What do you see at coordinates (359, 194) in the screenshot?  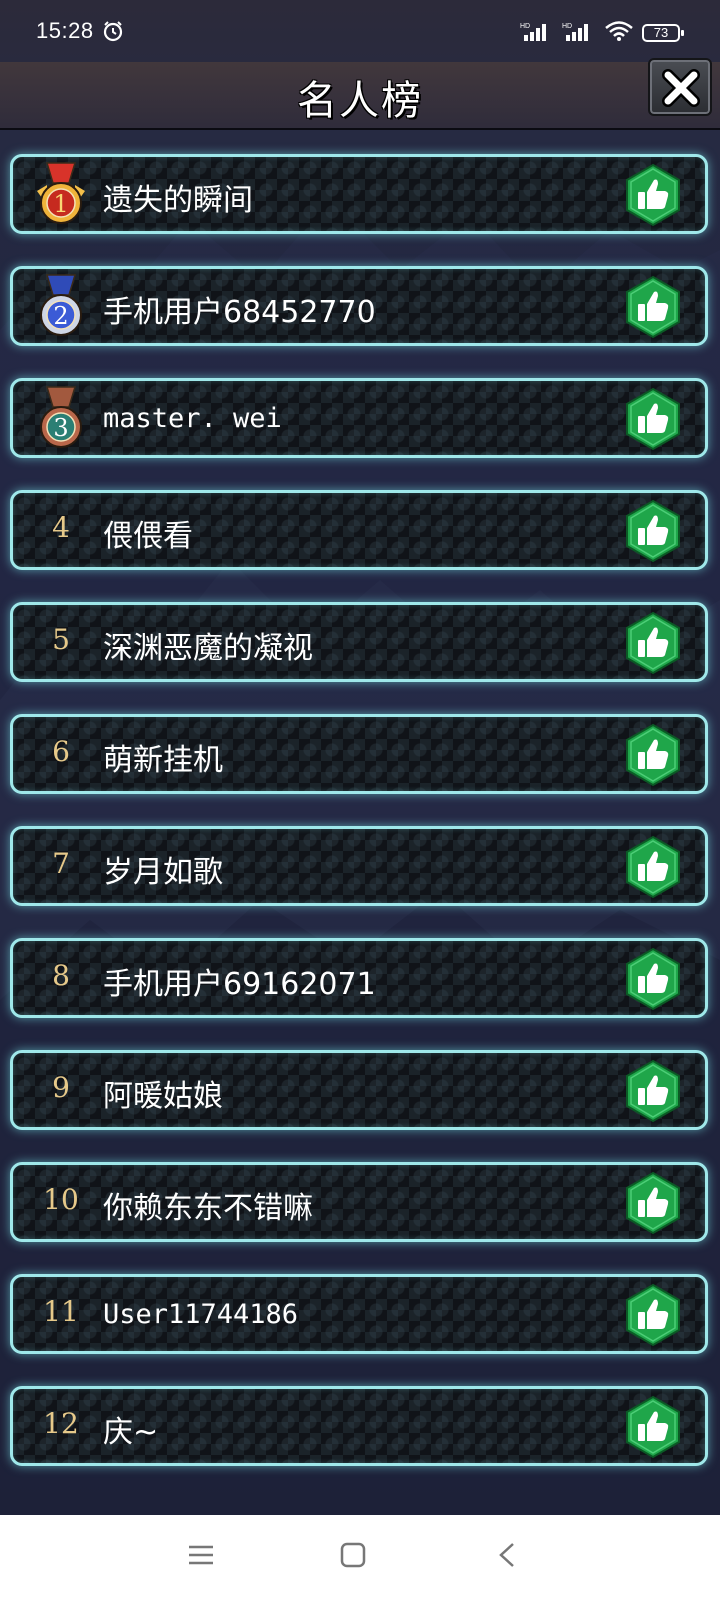 I see `leaderboard-row: 1 遗失的瞬间` at bounding box center [359, 194].